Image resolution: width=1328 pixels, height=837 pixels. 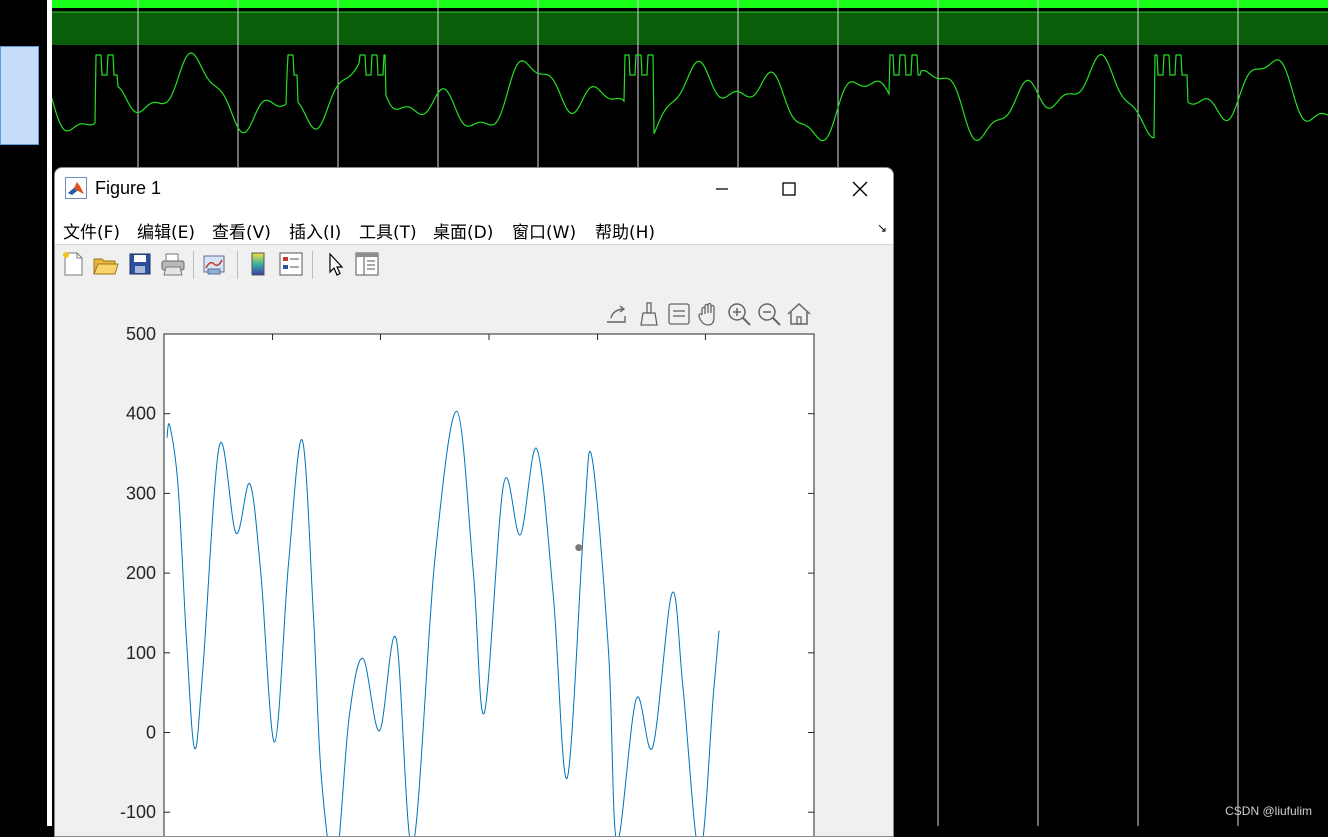 What do you see at coordinates (214, 264) in the screenshot?
I see `link-plot-icon` at bounding box center [214, 264].